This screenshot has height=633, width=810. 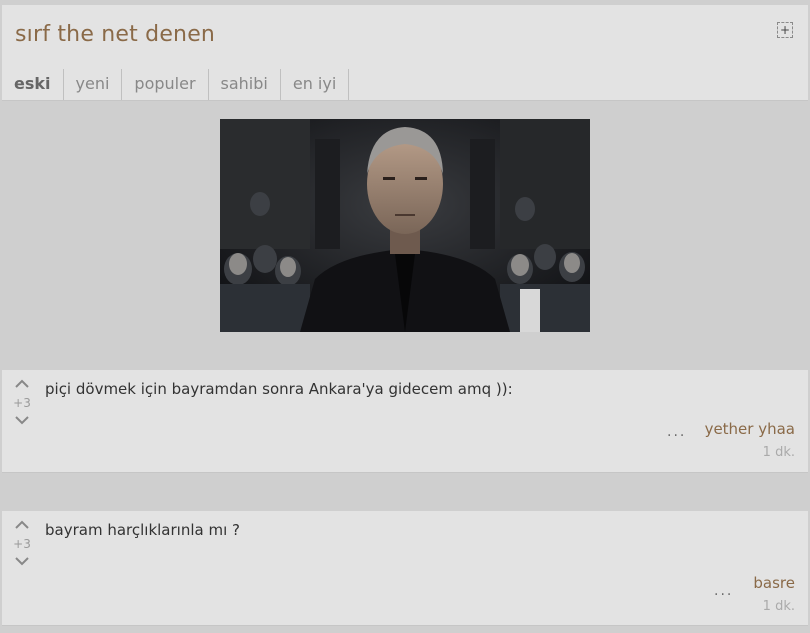 What do you see at coordinates (750, 429) in the screenshot?
I see `entry-author: yether yhaa` at bounding box center [750, 429].